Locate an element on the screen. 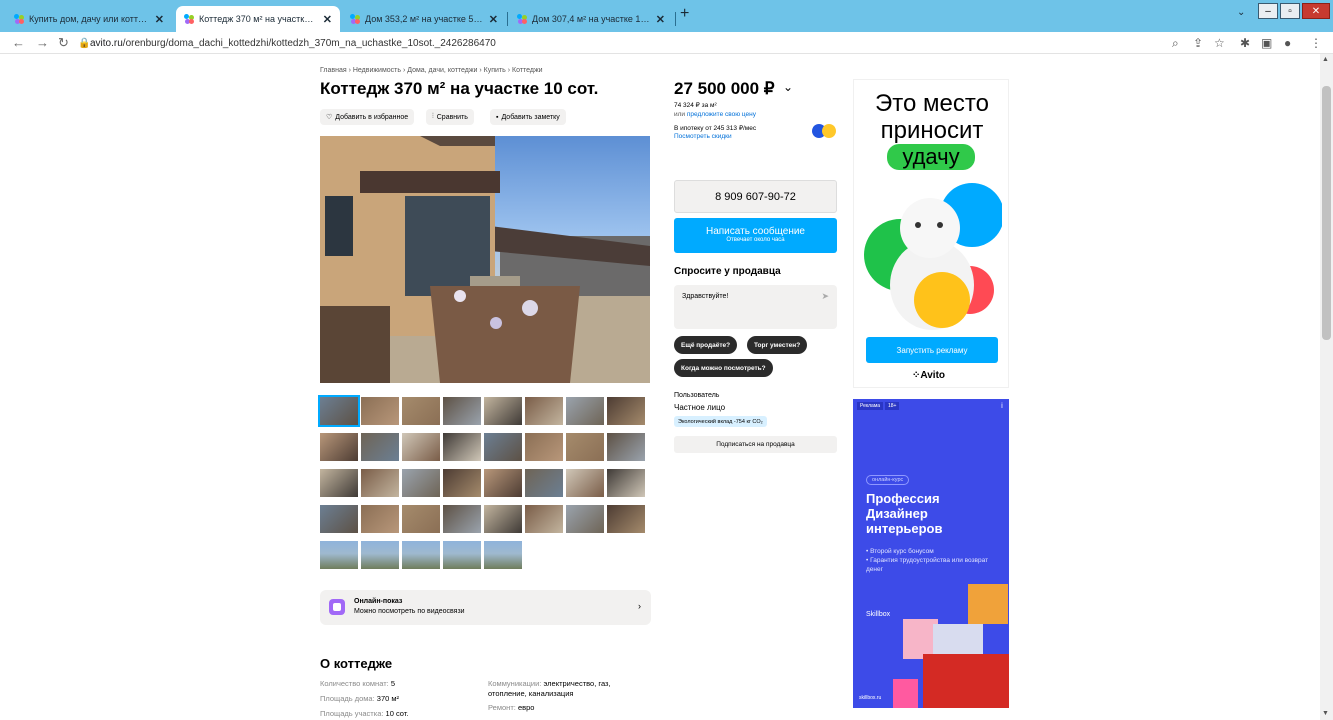 The height and width of the screenshot is (720, 1333). prop-house-area: Площадь дома: 370 м² is located at coordinates (360, 698).